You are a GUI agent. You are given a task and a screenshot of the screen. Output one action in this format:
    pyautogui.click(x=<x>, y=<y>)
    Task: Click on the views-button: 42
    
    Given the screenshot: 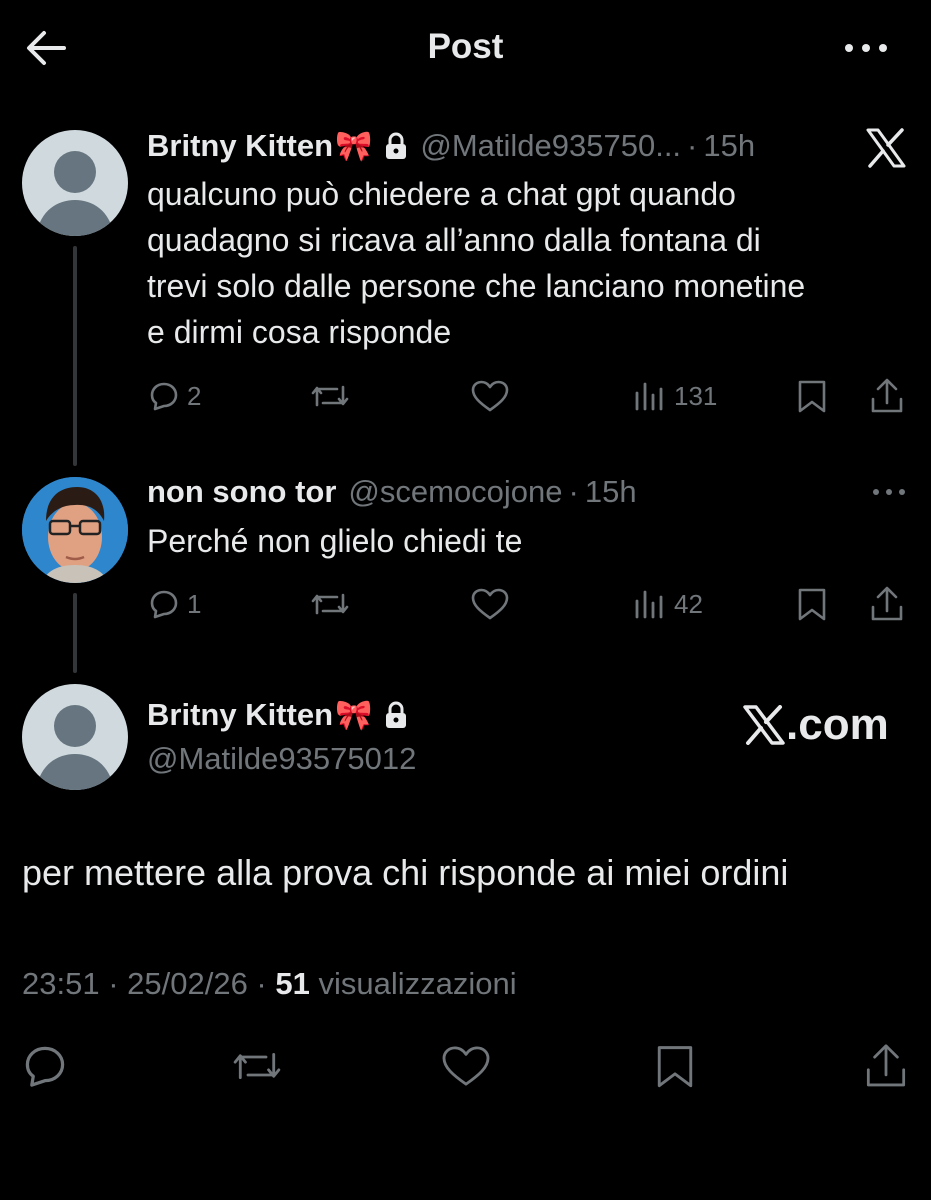 What is the action you would take?
    pyautogui.click(x=668, y=604)
    